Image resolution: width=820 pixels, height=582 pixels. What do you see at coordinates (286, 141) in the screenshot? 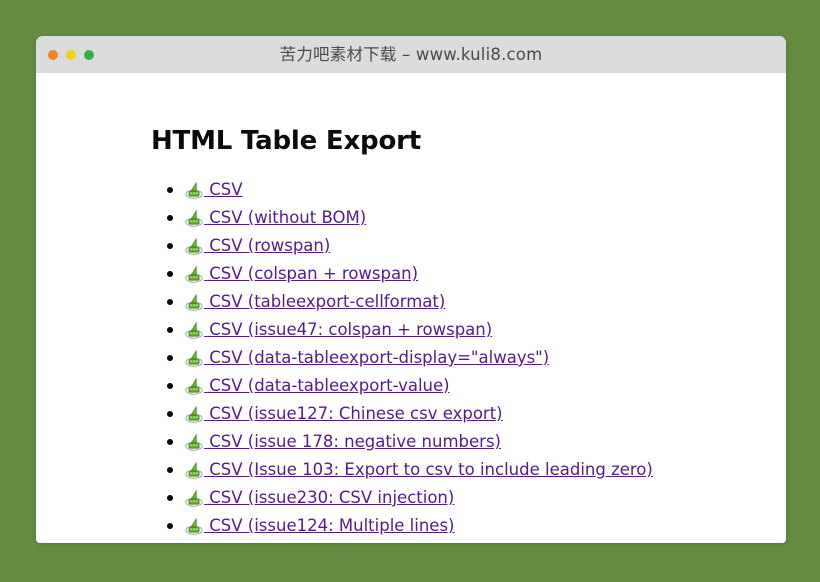
I see `page-title: HTML Table Export` at bounding box center [286, 141].